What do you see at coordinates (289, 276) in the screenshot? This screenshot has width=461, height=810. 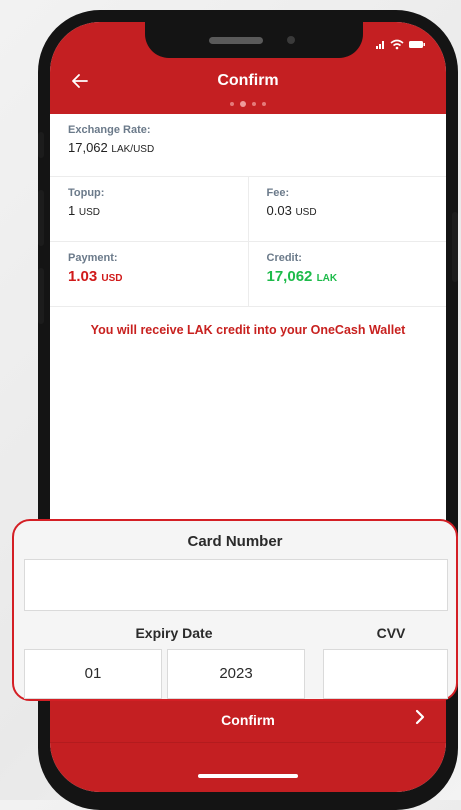 I see `credit-number: 17,062` at bounding box center [289, 276].